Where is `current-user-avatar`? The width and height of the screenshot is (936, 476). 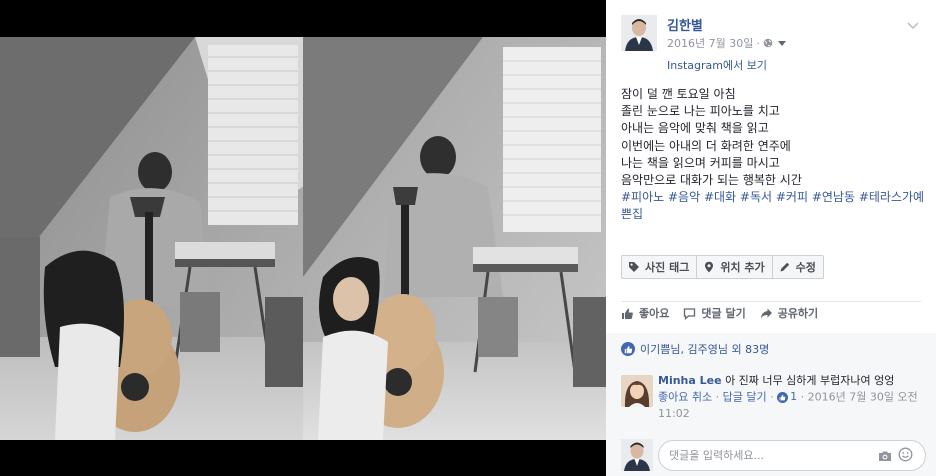
current-user-avatar is located at coordinates (637, 455).